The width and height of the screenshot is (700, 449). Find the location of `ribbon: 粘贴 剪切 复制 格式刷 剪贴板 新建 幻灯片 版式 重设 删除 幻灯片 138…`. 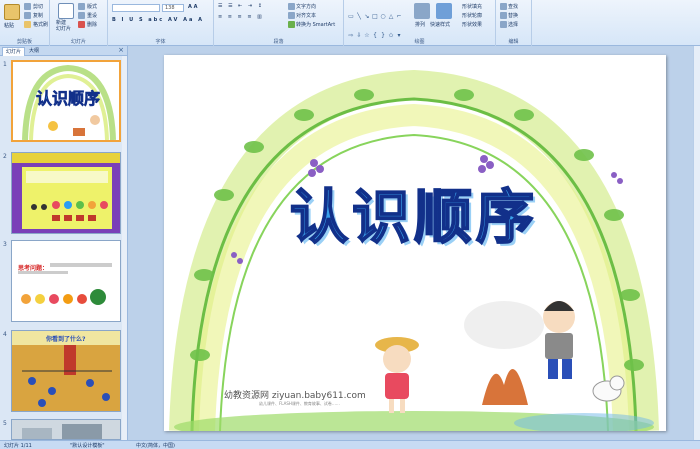

ribbon: 粘贴 剪切 复制 格式刷 剪贴板 新建 幻灯片 版式 重设 删除 幻灯片 138… is located at coordinates (350, 23).